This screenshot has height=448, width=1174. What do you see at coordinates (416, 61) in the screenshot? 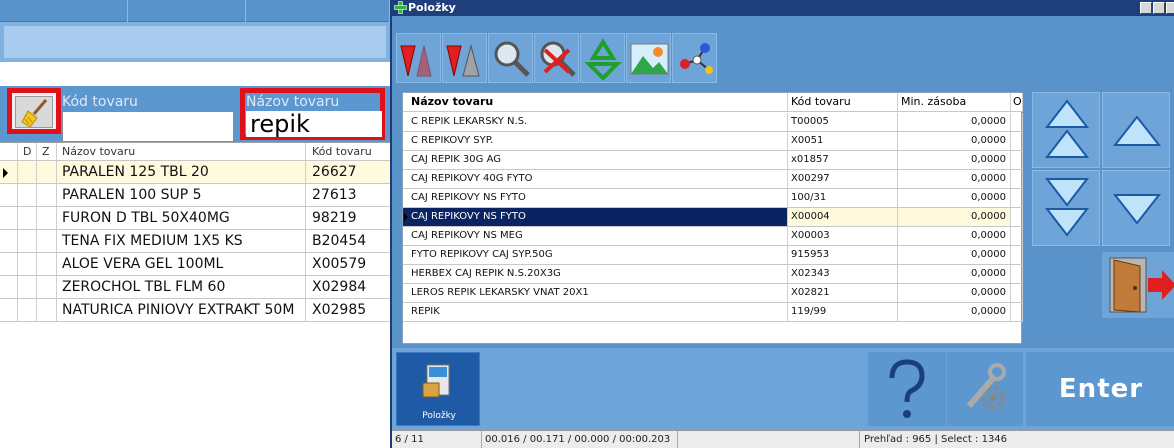
I see `sort-ascending-icon` at bounding box center [416, 61].